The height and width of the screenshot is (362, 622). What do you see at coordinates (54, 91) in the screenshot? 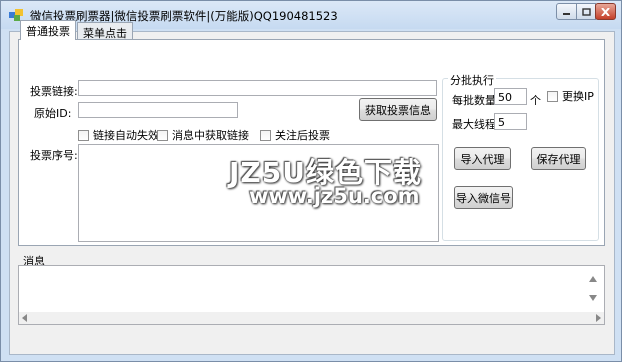
I see `vote-link-label: 投票链接:` at bounding box center [54, 91].